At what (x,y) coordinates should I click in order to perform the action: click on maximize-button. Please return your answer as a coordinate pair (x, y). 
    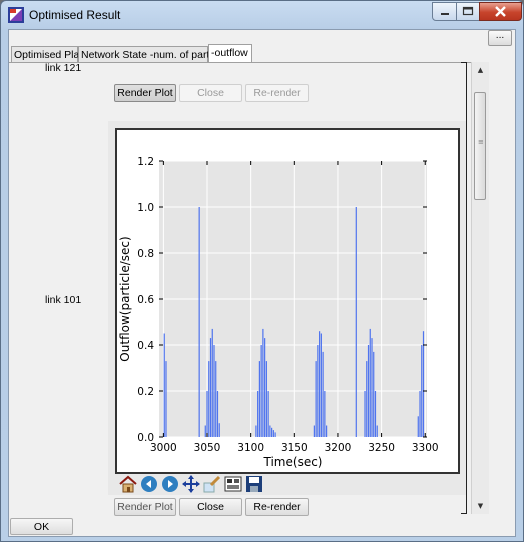
    Looking at the image, I should click on (468, 11).